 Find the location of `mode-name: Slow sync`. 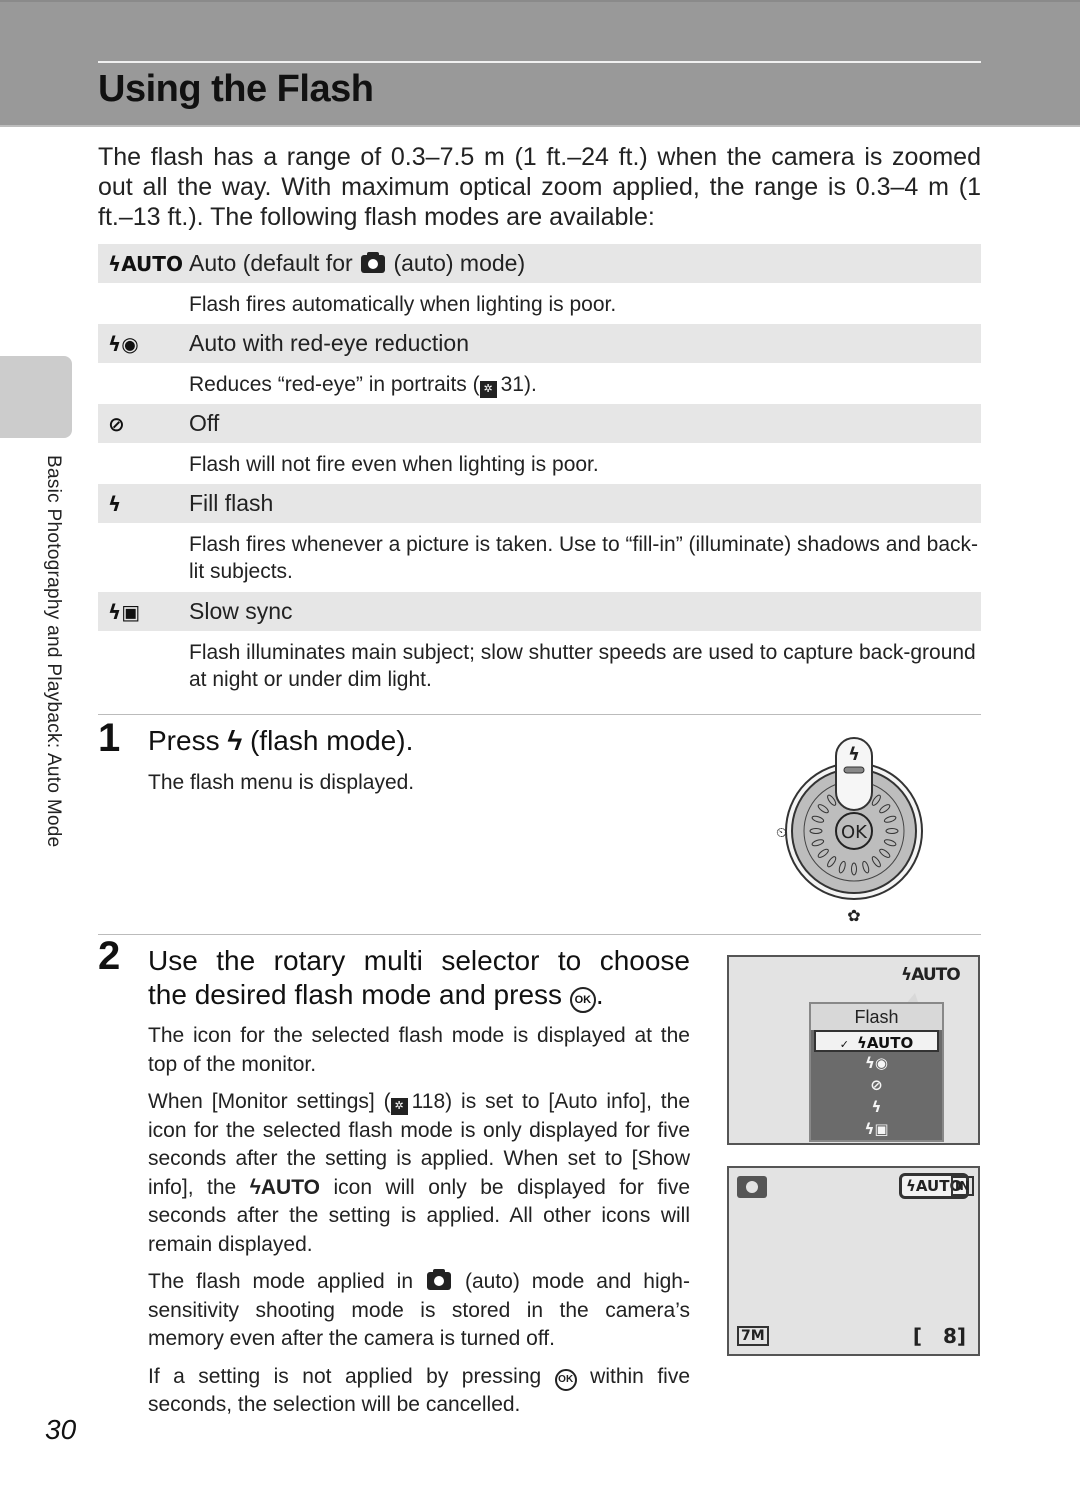

mode-name: Slow sync is located at coordinates (241, 611).